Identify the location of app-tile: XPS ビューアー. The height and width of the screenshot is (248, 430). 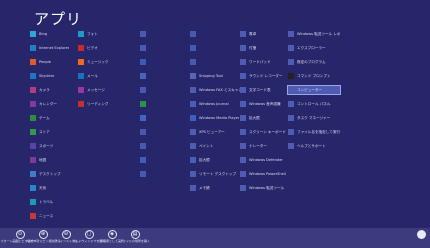
(216, 132).